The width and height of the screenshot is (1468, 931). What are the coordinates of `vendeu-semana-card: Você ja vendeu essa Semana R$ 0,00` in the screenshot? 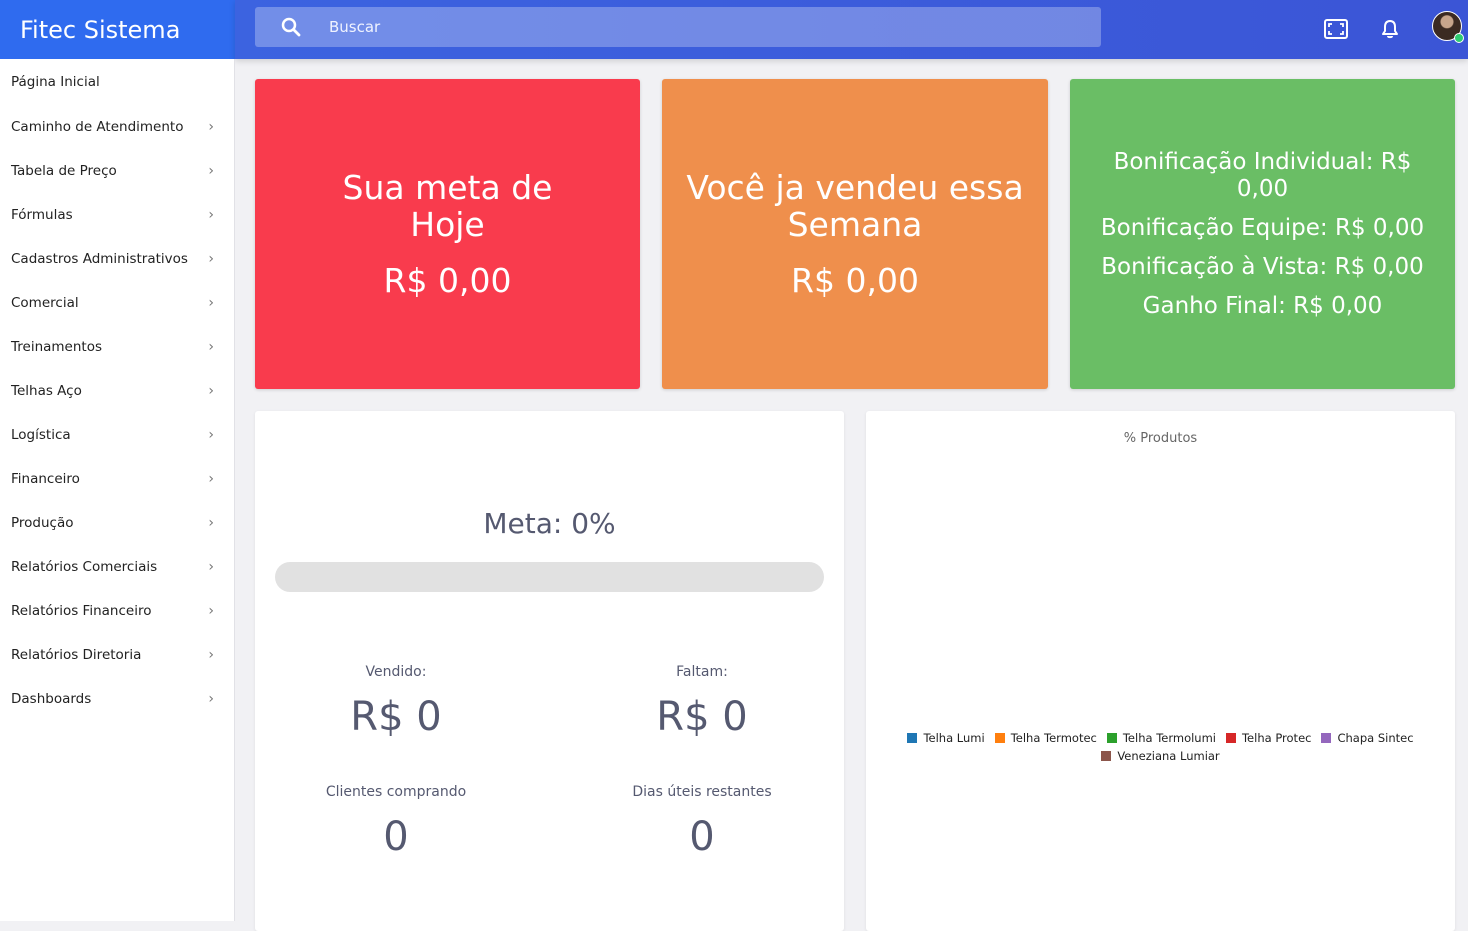 It's located at (855, 234).